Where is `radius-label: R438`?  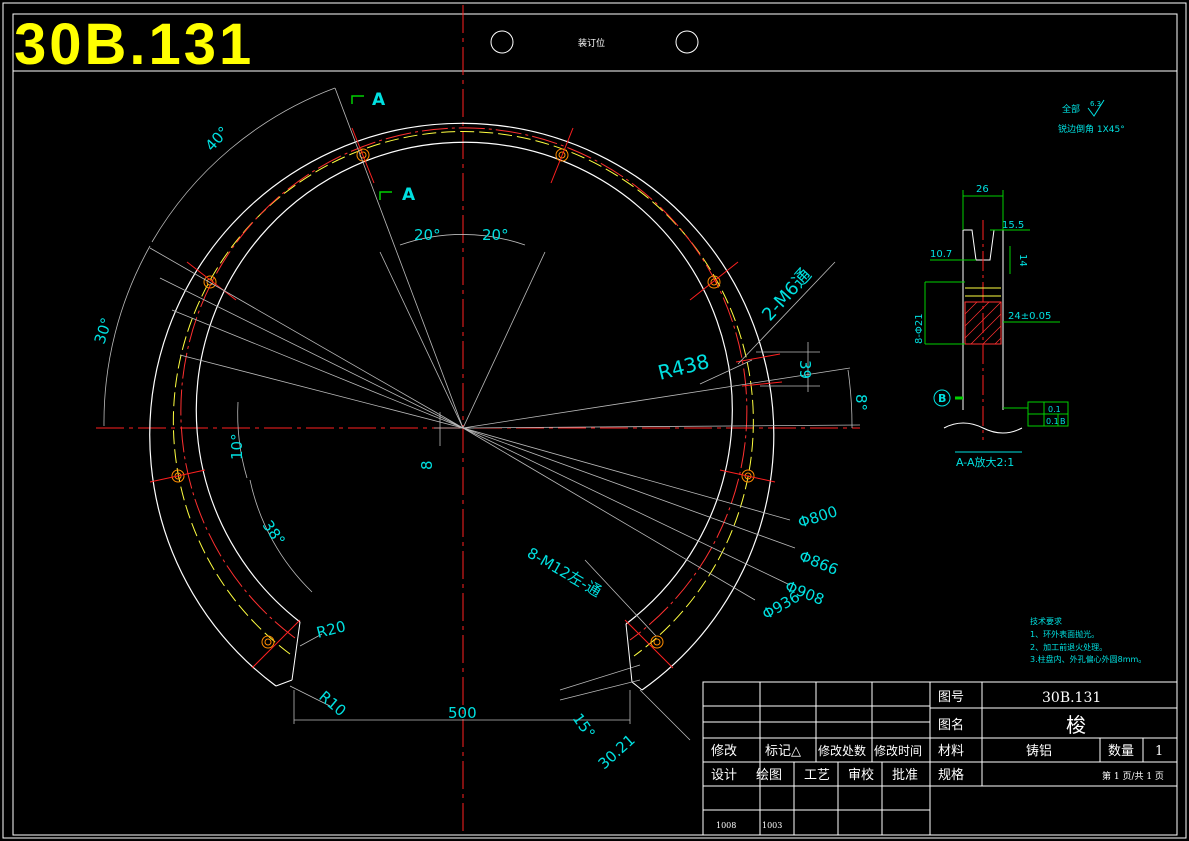 radius-label: R438 is located at coordinates (683, 367).